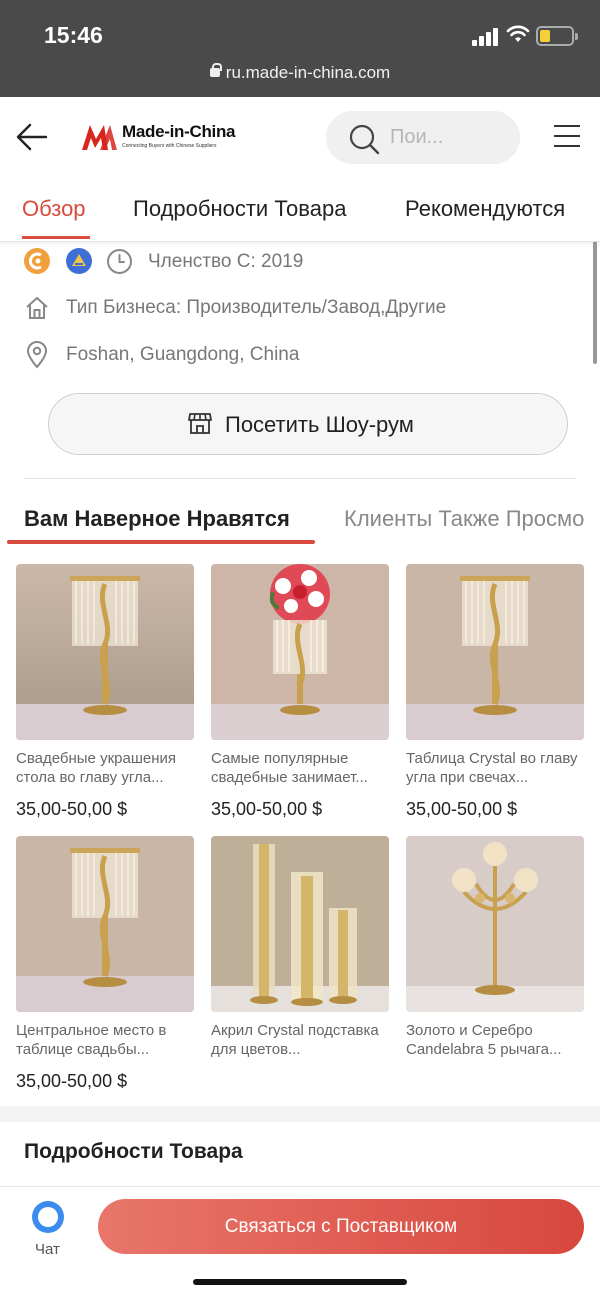  Describe the element at coordinates (179, 131) in the screenshot. I see `logo-text: Made-in-China` at that location.